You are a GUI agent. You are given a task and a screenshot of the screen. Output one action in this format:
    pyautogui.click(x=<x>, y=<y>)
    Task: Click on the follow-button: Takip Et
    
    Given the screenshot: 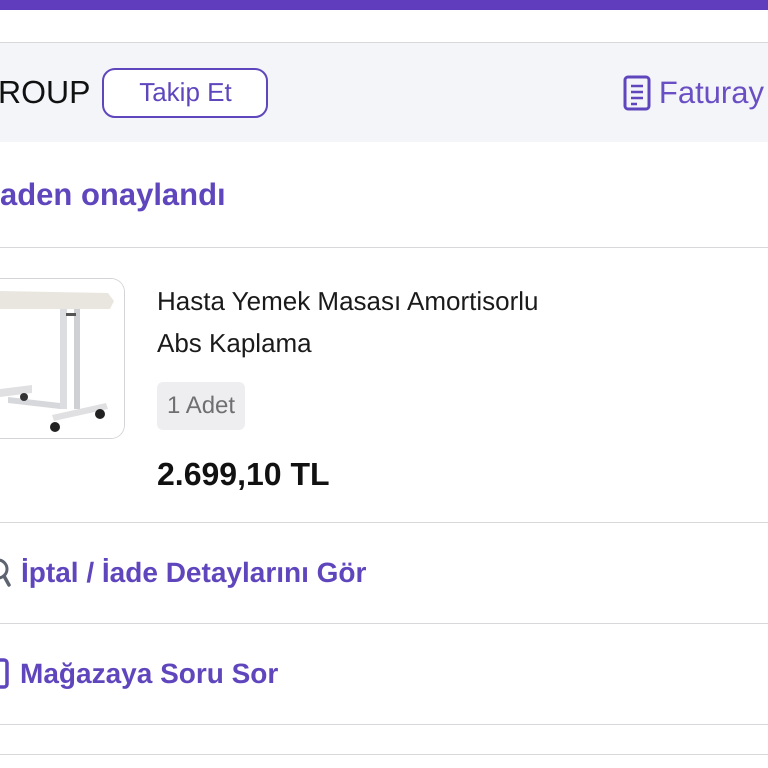 What is the action you would take?
    pyautogui.click(x=185, y=93)
    